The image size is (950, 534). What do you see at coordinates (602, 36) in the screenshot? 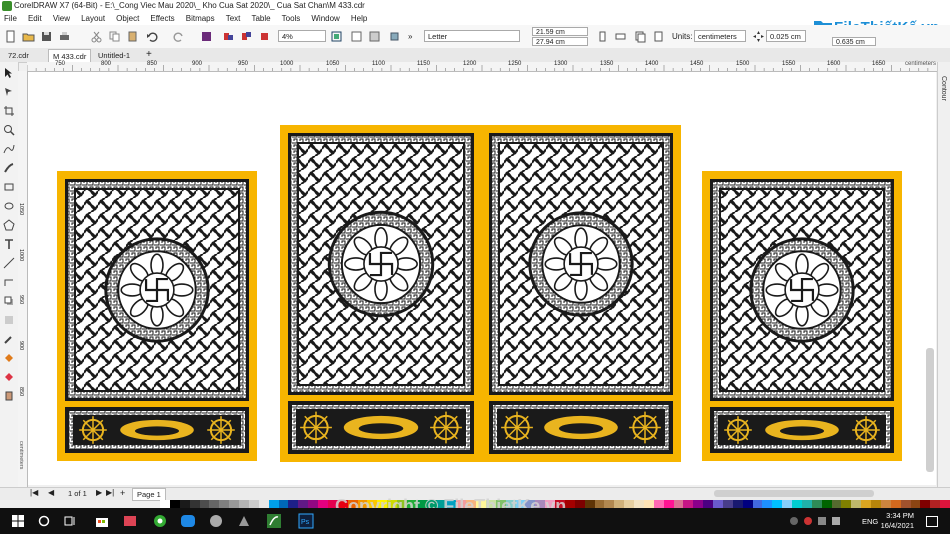
I see `portrait-icon` at bounding box center [602, 36].